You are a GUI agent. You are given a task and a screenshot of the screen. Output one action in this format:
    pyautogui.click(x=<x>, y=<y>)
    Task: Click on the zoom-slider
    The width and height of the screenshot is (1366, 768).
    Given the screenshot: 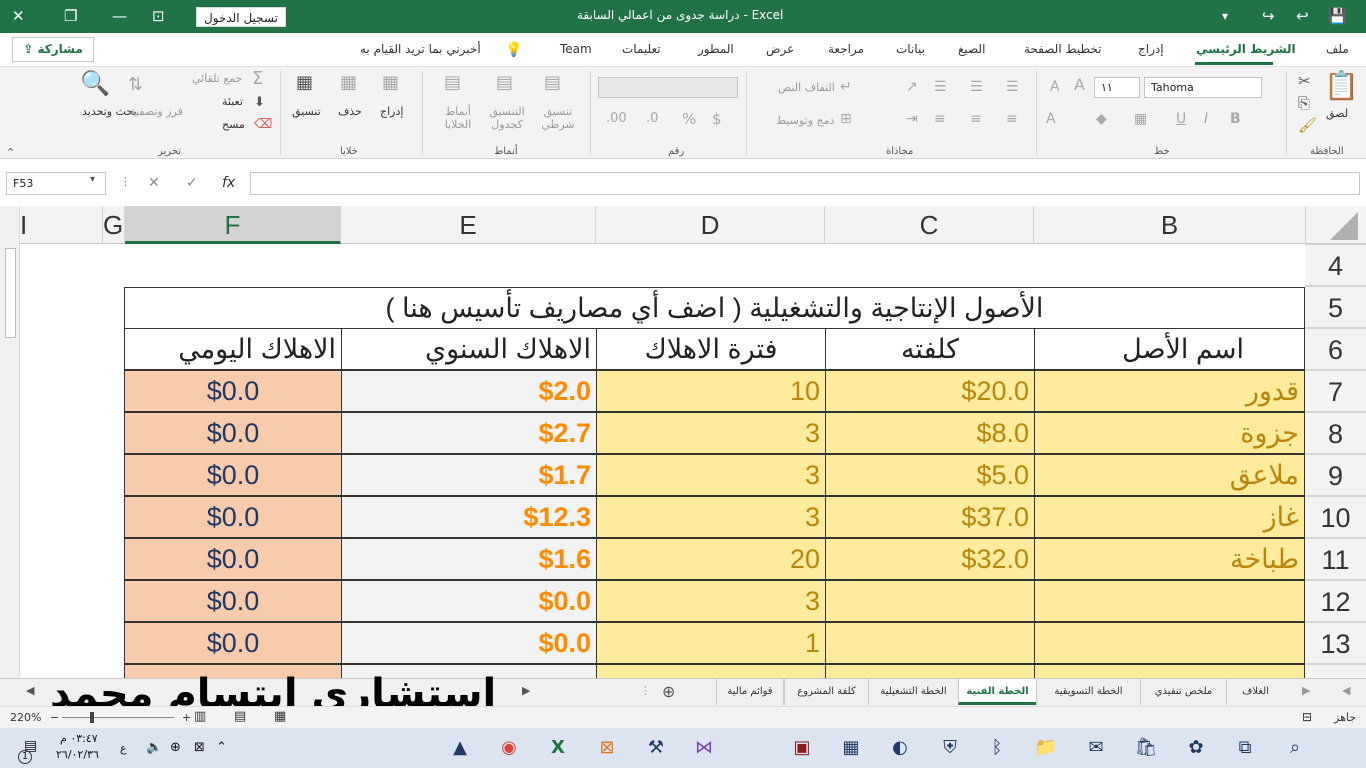 What is the action you would take?
    pyautogui.click(x=118, y=717)
    